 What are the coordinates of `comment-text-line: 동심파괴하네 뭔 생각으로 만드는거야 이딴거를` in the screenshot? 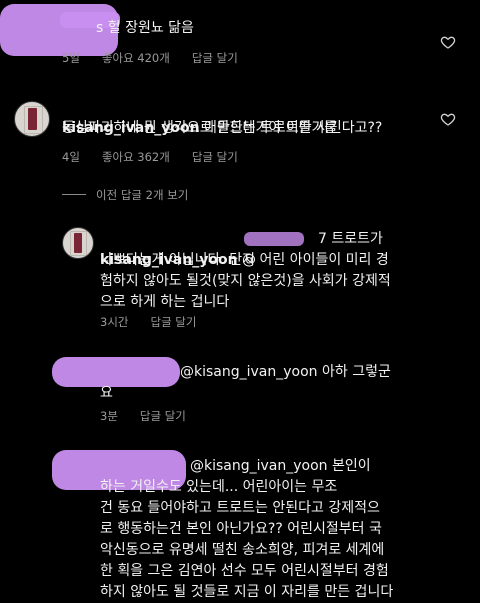 It's located at (200, 128).